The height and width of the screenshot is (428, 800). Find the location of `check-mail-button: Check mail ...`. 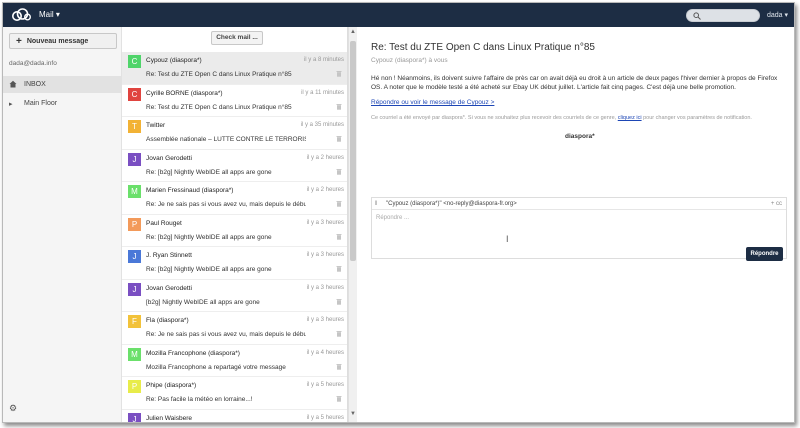

check-mail-button: Check mail ... is located at coordinates (237, 38).